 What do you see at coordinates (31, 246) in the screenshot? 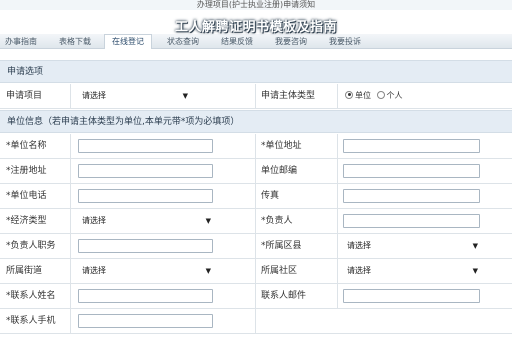
I see `leader-title-label: *负责人职务` at bounding box center [31, 246].